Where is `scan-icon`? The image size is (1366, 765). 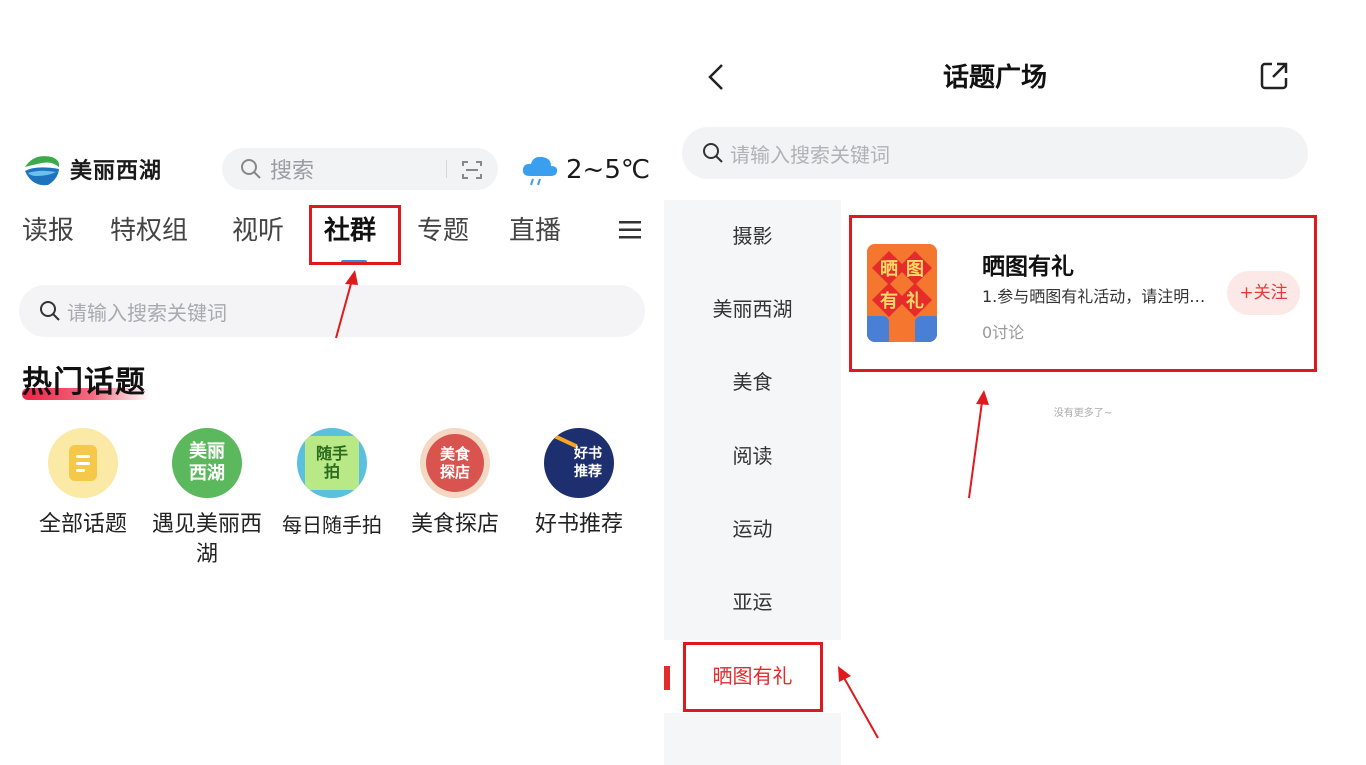 scan-icon is located at coordinates (472, 170).